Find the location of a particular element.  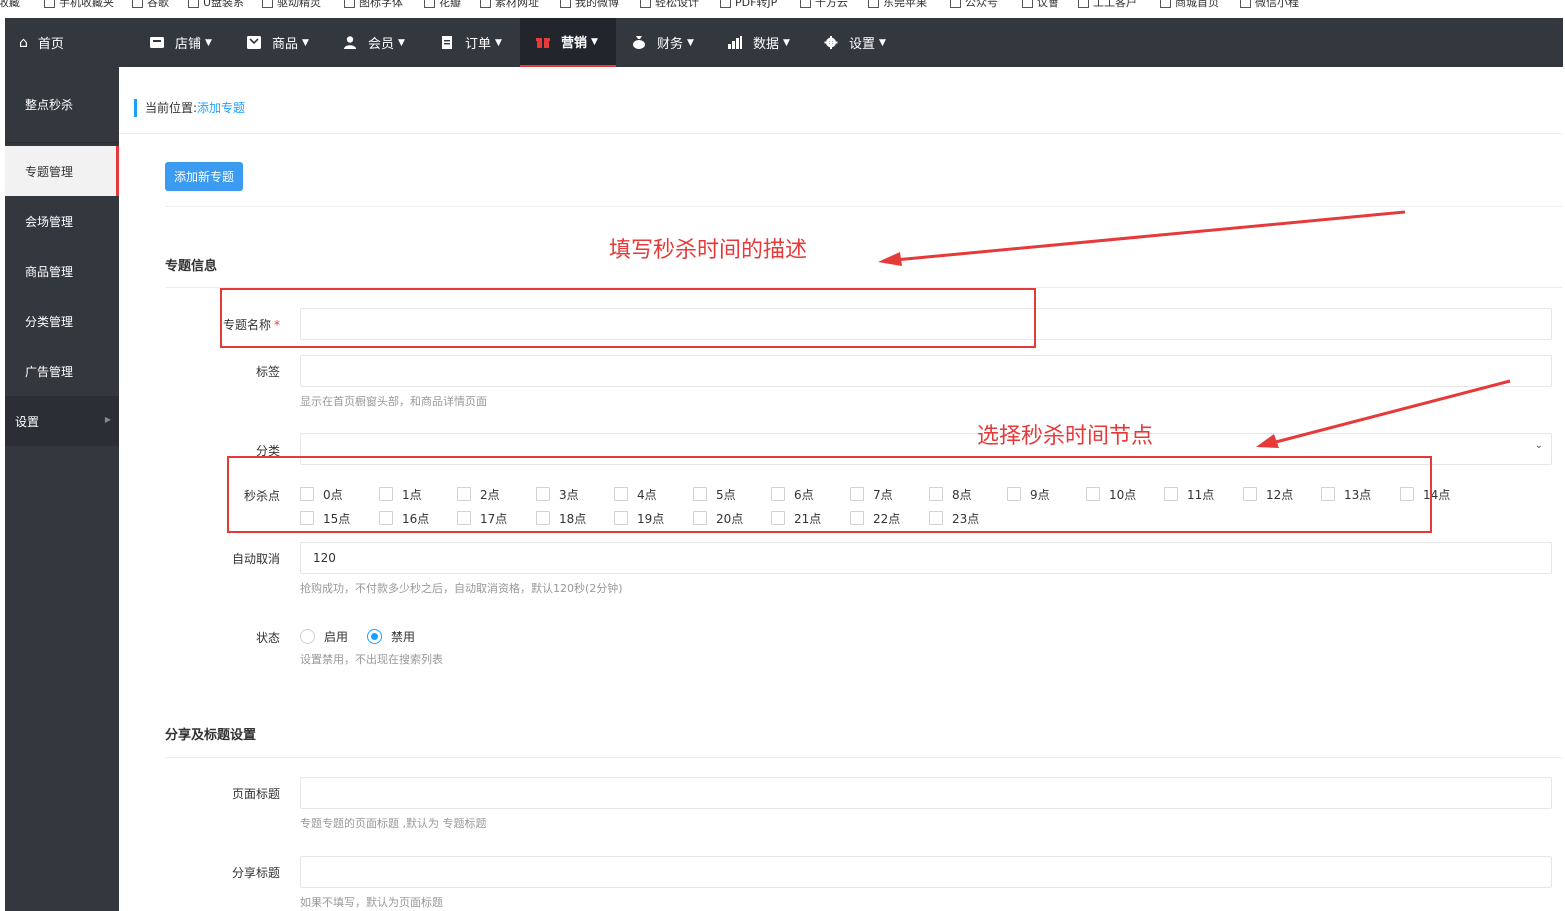

chart-icon is located at coordinates (735, 42).